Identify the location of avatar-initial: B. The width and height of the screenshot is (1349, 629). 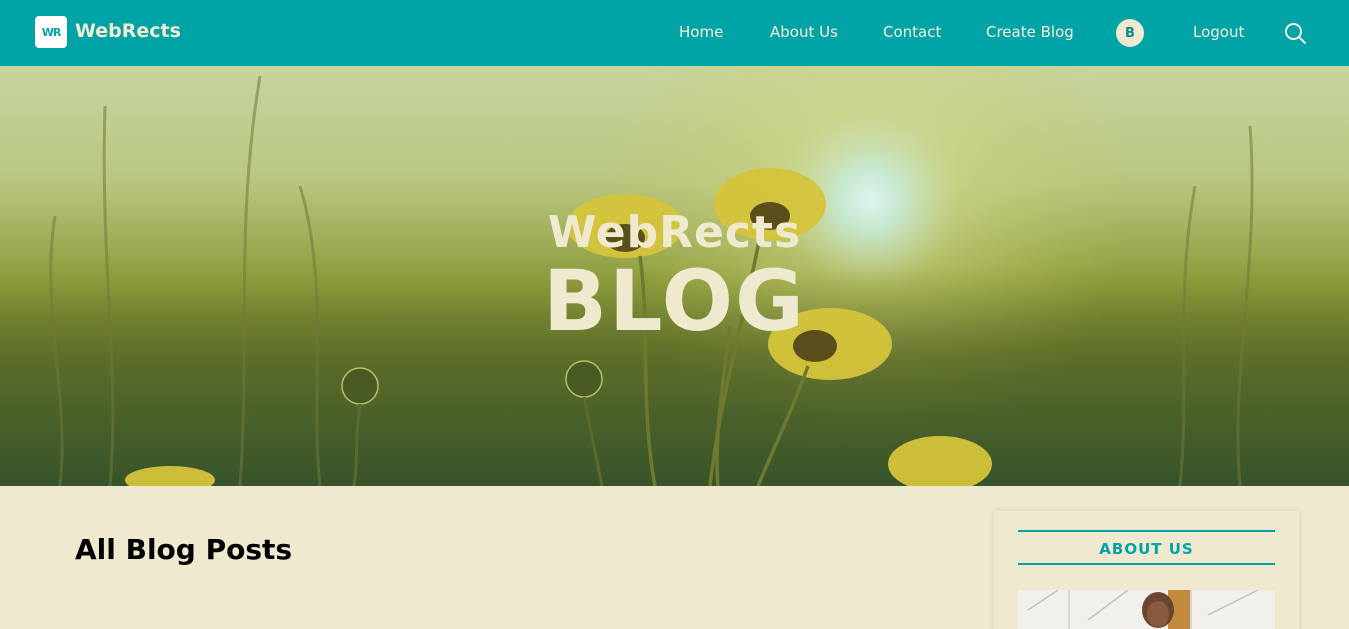
(1130, 33).